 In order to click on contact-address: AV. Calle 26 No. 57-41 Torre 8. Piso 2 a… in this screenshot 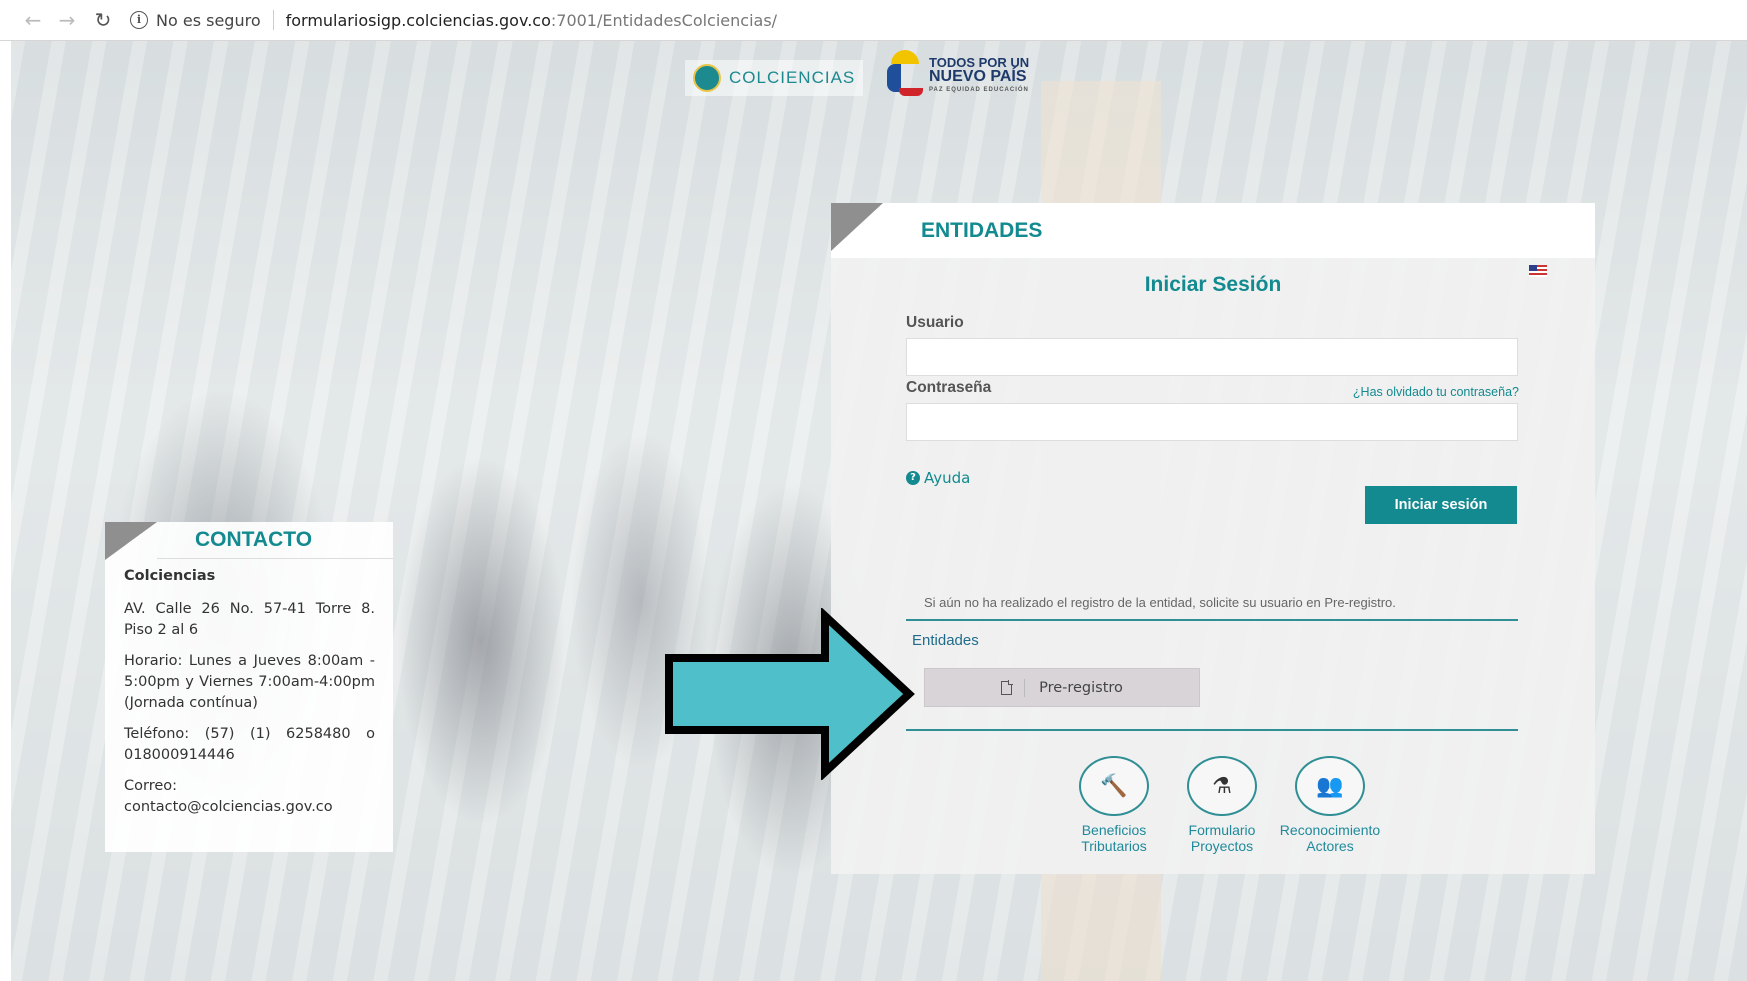, I will do `click(249, 619)`.